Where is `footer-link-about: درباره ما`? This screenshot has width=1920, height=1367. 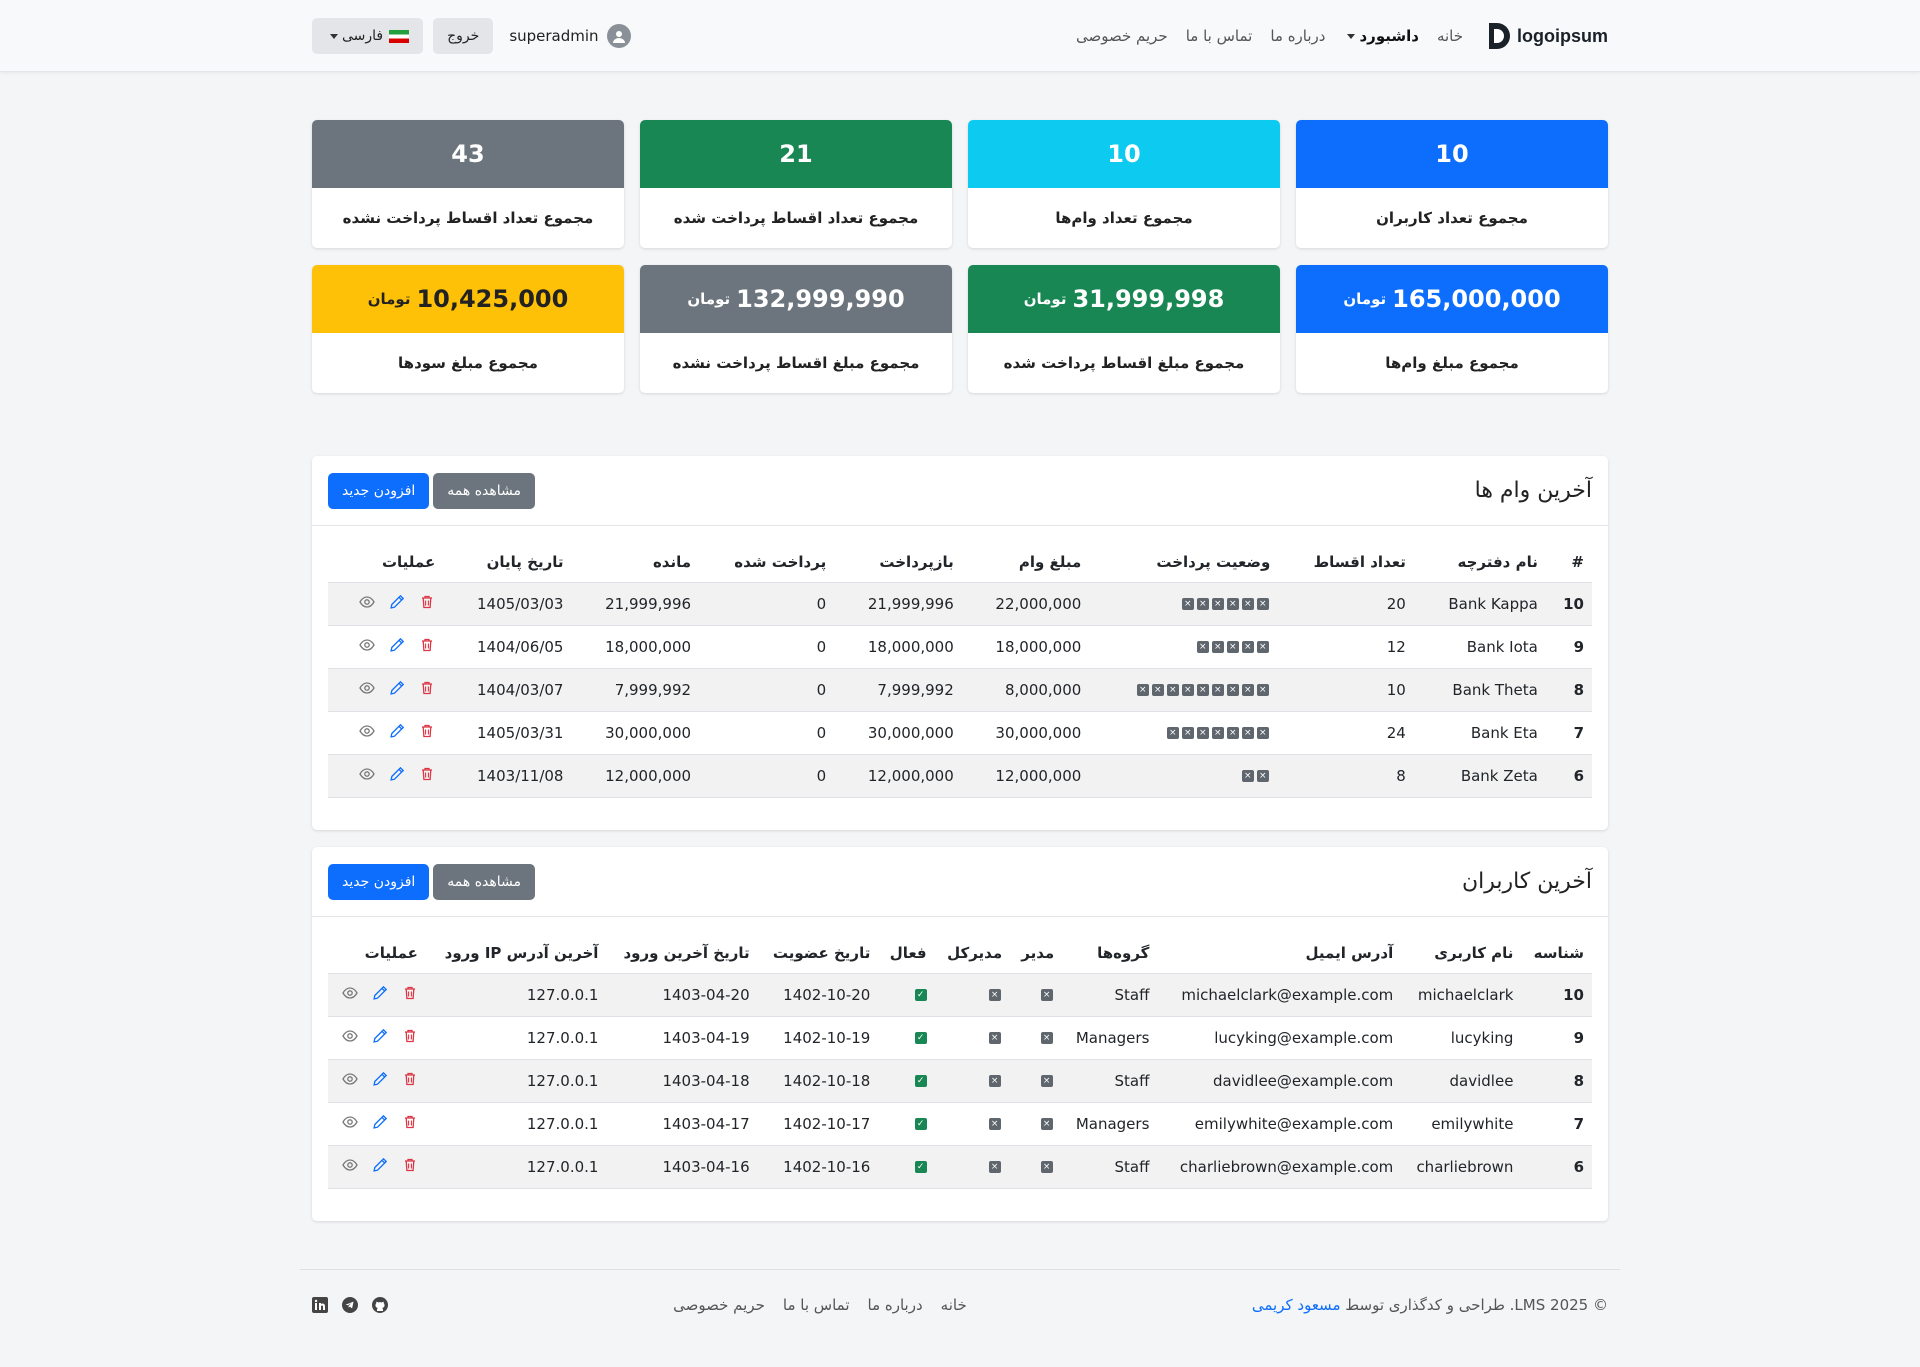
footer-link-about: درباره ما is located at coordinates (895, 1305).